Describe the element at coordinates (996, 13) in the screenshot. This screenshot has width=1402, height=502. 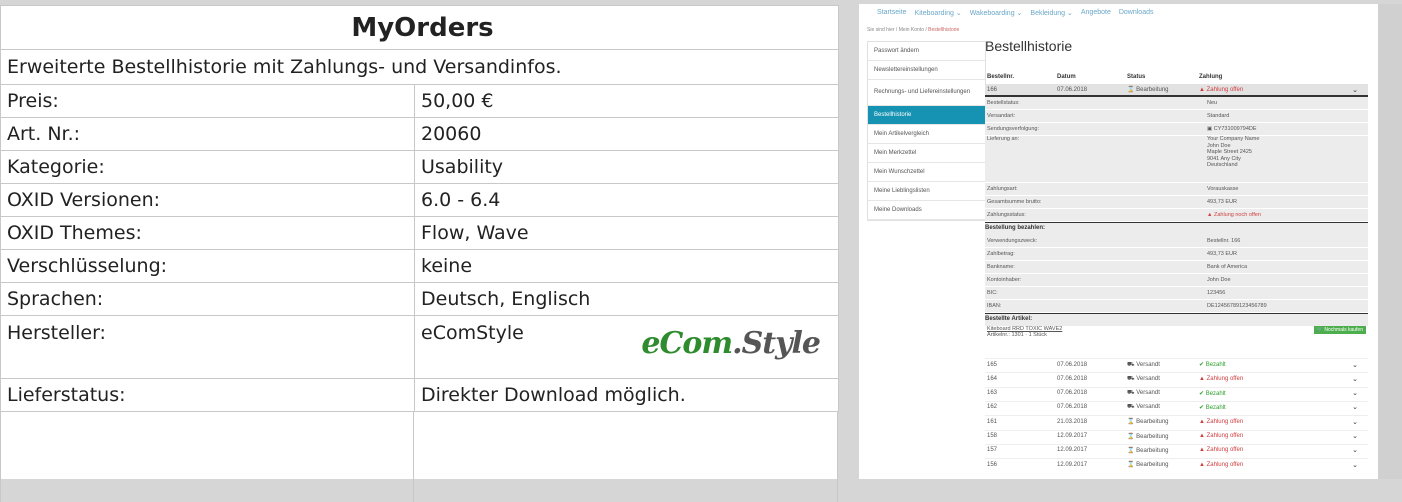
I see `nav-link: Wakeboarding ⌄` at that location.